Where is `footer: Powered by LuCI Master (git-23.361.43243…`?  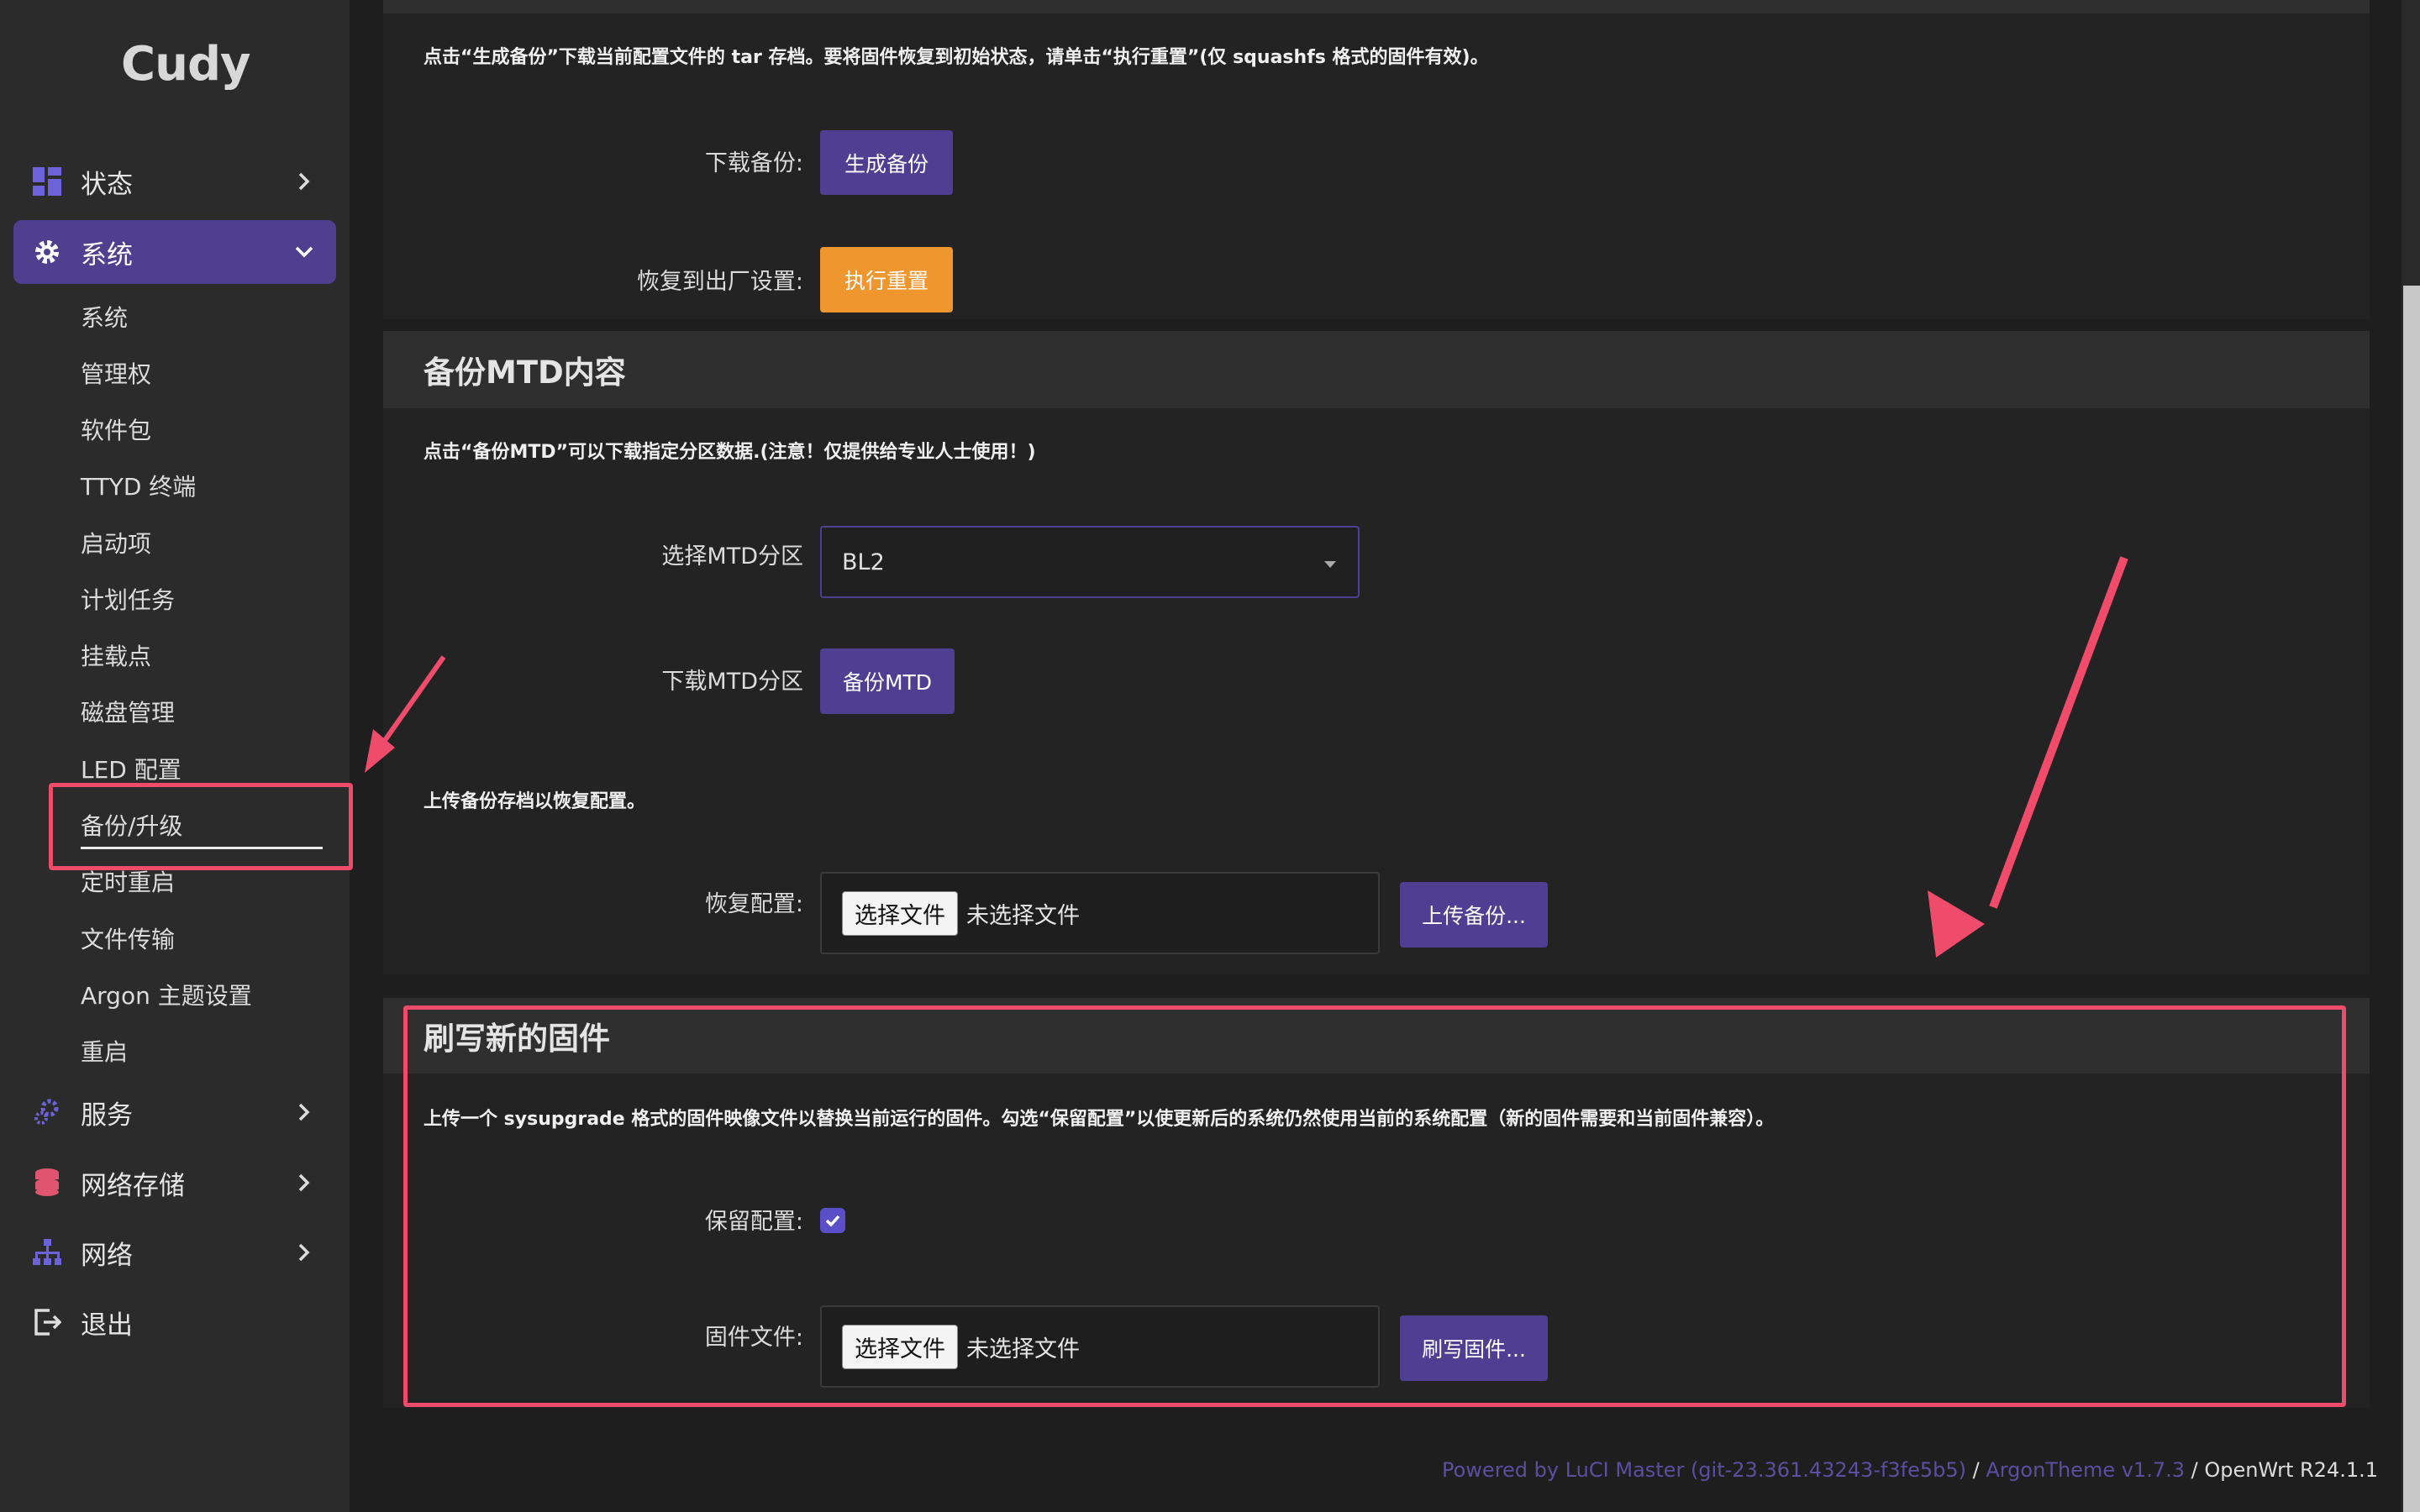 footer: Powered by LuCI Master (git-23.361.43243… is located at coordinates (1910, 1470).